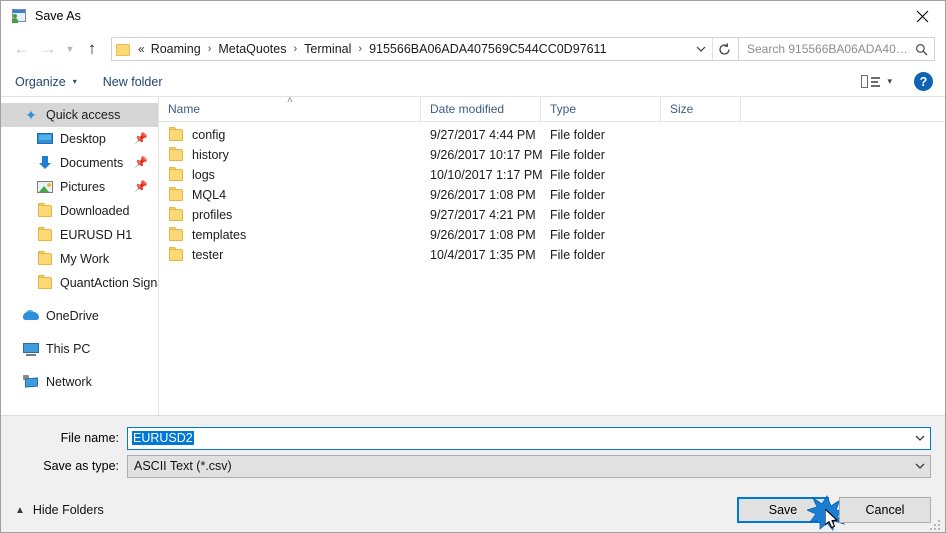 The image size is (946, 533). I want to click on file-date: 9/27/2017 4:21 PM, so click(483, 215).